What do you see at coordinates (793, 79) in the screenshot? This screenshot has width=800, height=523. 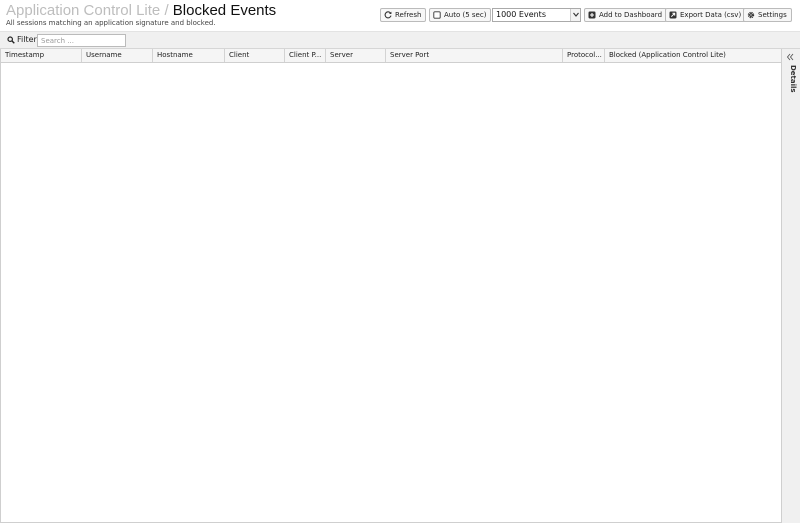 I see `details-panel-label: Details` at bounding box center [793, 79].